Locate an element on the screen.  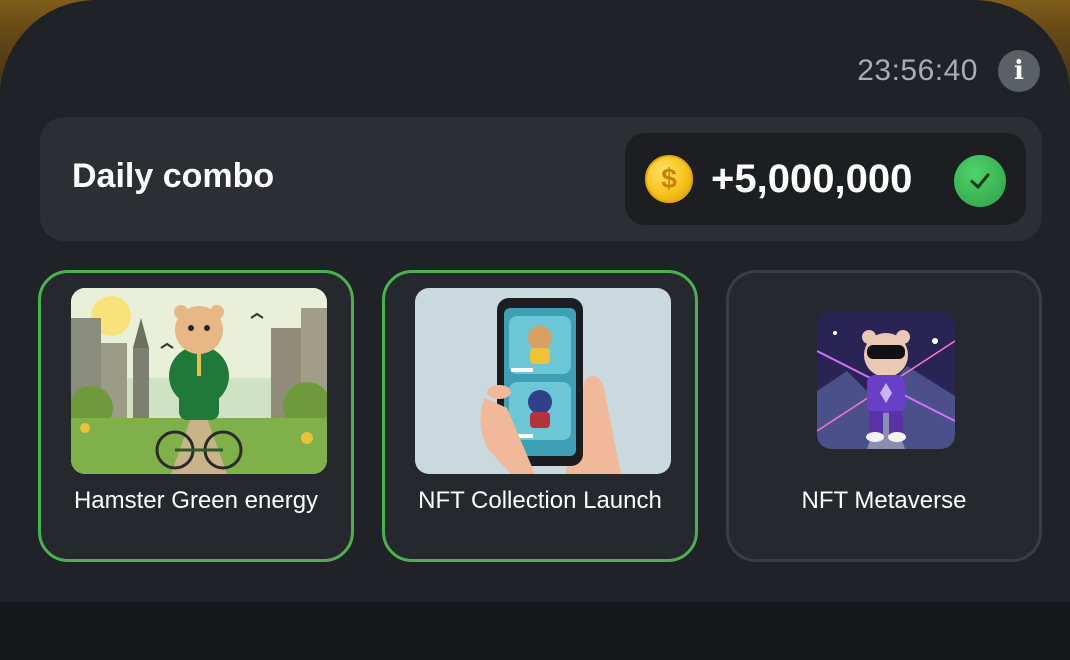
checkmark-icon is located at coordinates (980, 181).